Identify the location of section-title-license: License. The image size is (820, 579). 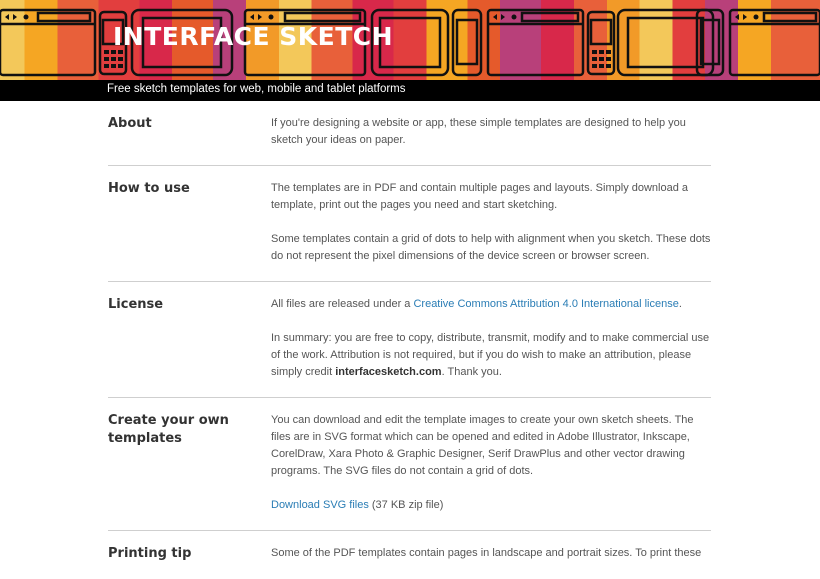
(136, 304).